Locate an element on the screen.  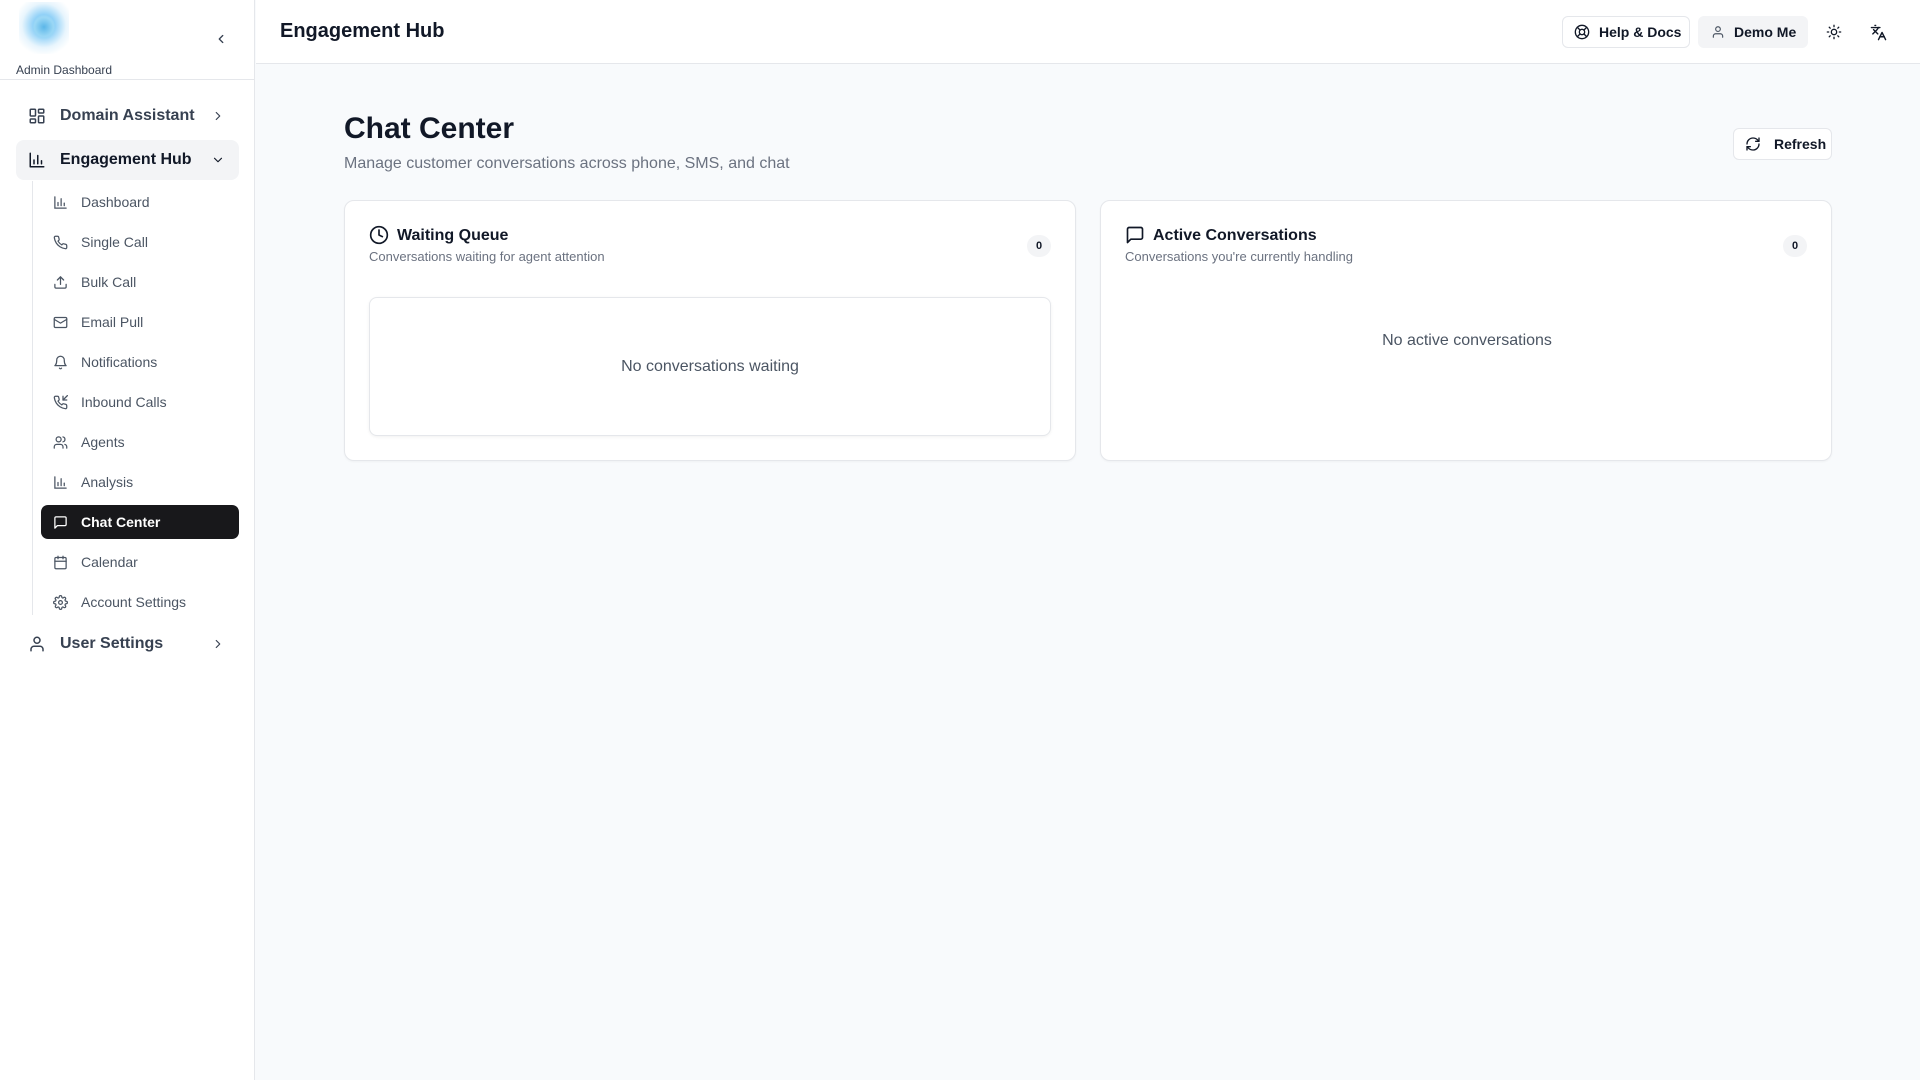
language-button is located at coordinates (1878, 32).